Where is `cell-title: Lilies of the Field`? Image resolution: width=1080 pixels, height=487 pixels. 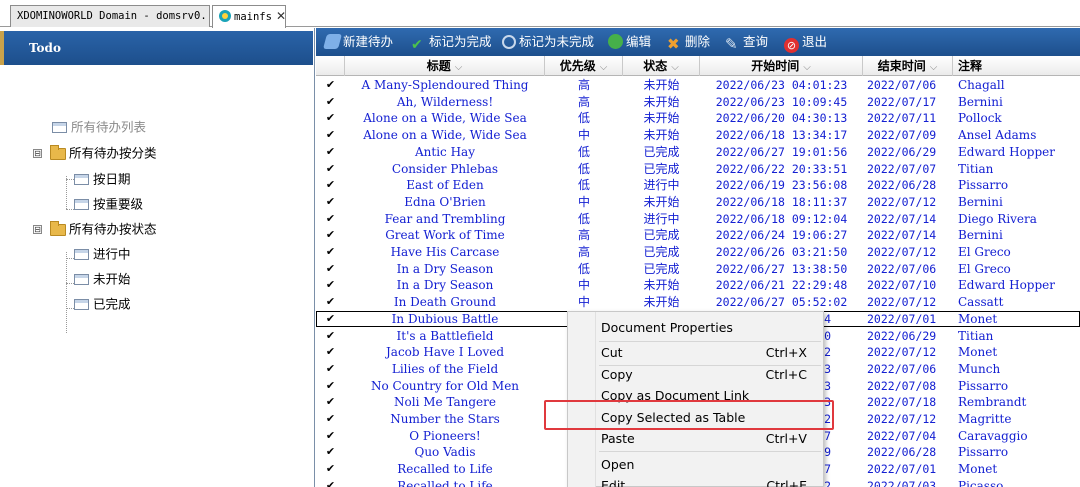 cell-title: Lilies of the Field is located at coordinates (445, 368).